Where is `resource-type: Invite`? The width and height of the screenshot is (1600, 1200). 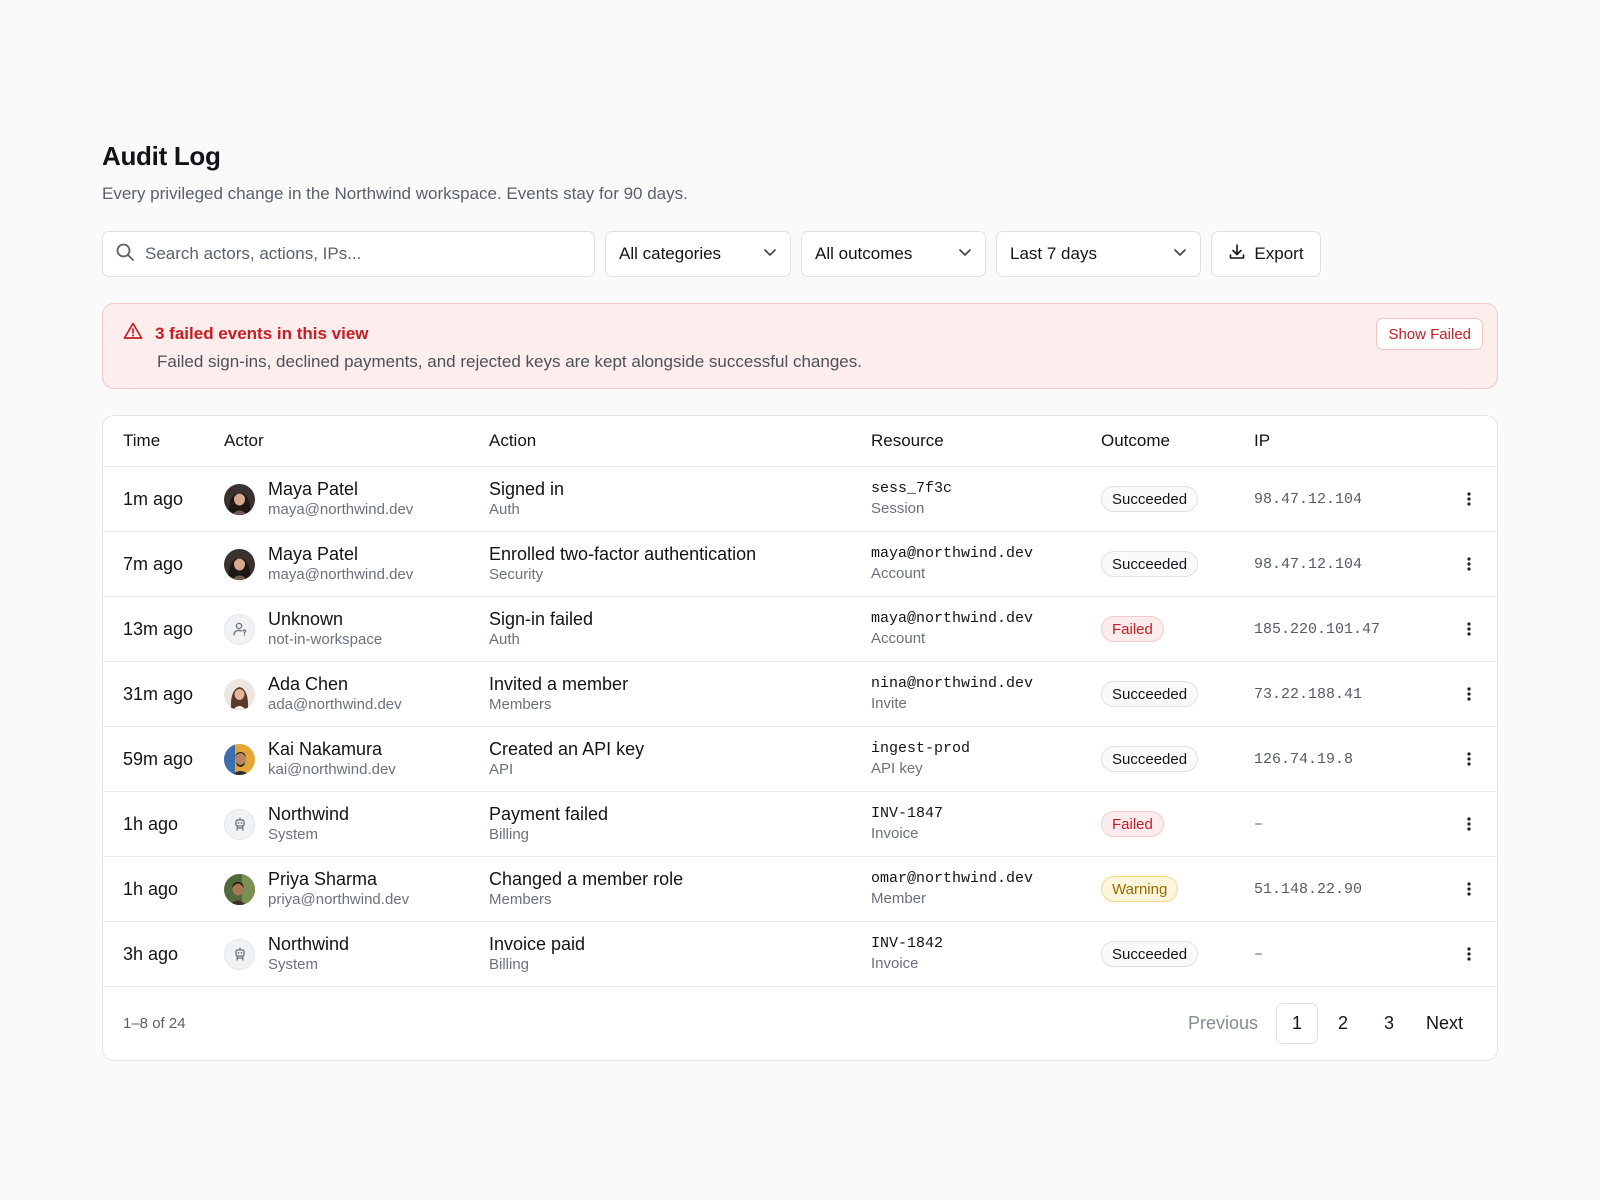
resource-type: Invite is located at coordinates (889, 703).